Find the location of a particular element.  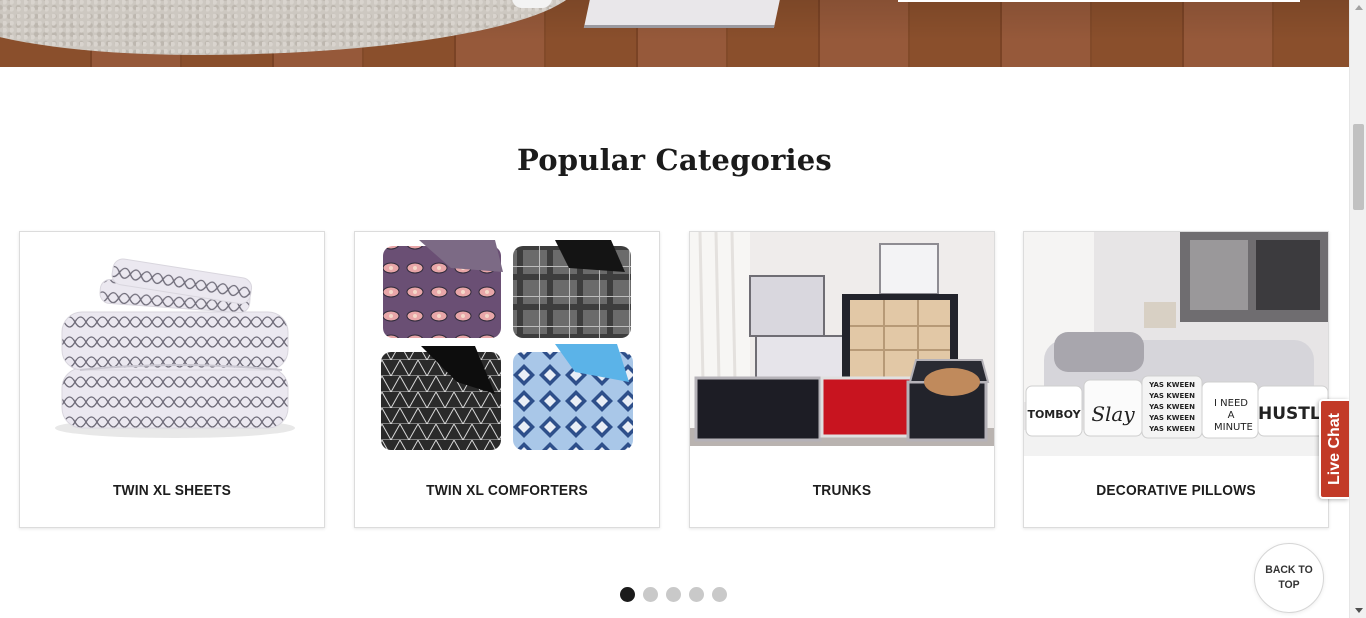

category-label: DECORATIVE PILLOWS is located at coordinates (1176, 490).